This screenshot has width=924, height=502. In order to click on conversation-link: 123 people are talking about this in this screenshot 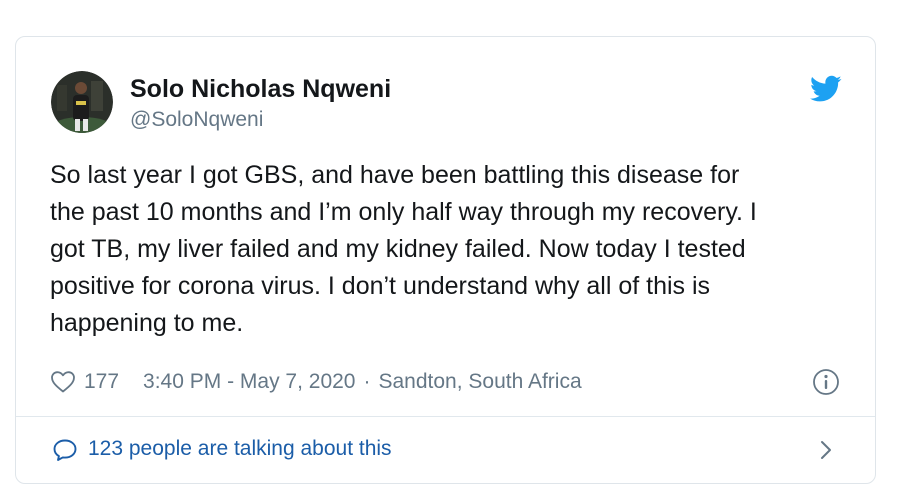, I will do `click(445, 450)`.